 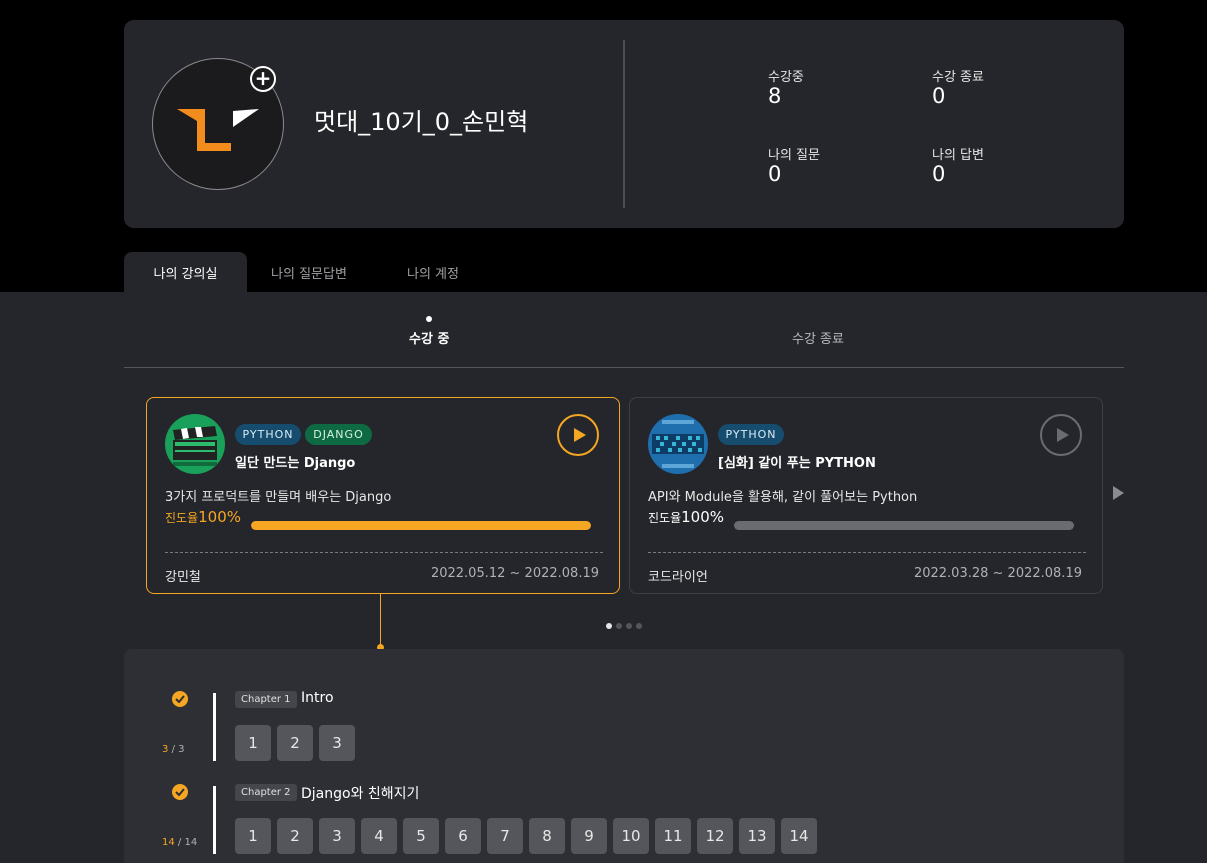 I want to click on lesson-button: 13, so click(x=757, y=836).